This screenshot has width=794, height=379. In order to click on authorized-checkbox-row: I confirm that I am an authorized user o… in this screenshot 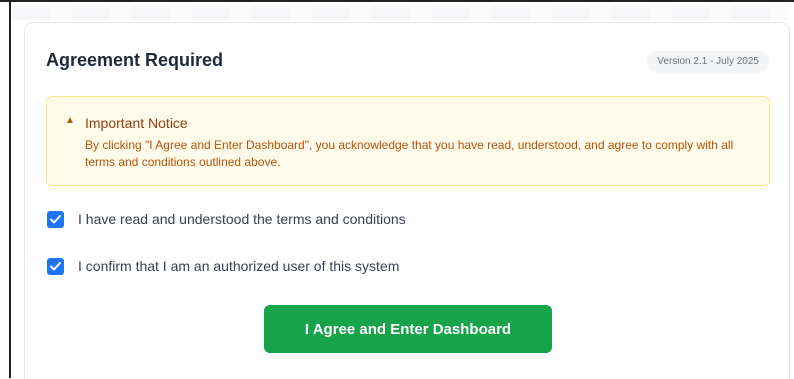, I will do `click(223, 266)`.